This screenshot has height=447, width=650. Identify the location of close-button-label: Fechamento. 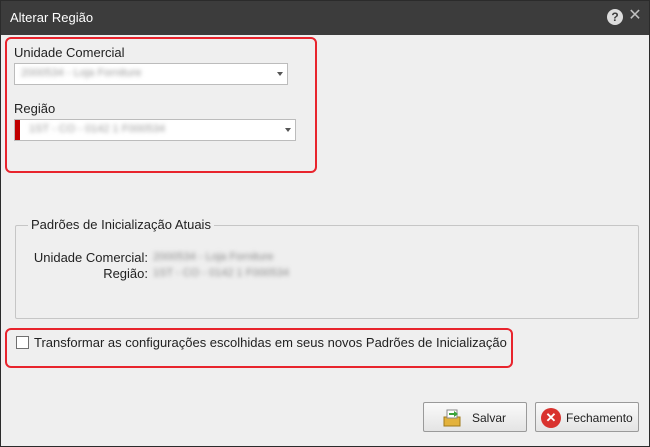
(599, 418).